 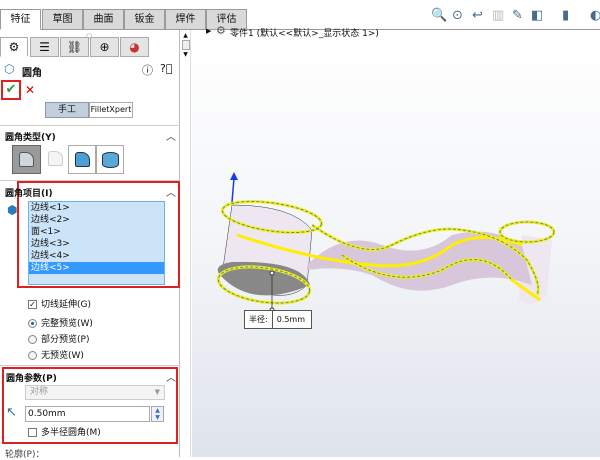 I want to click on fillet-params-heading: 圆角参数(P), so click(x=31, y=379).